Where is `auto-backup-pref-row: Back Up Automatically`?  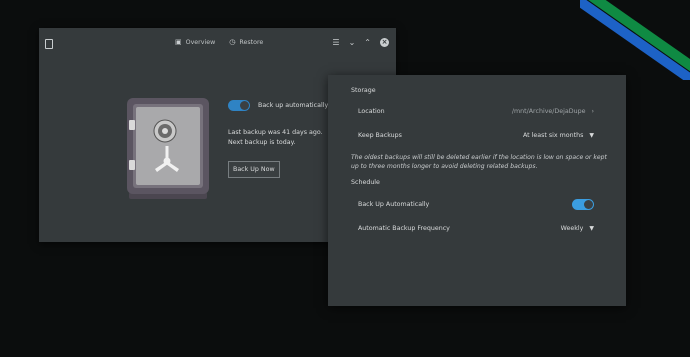
auto-backup-pref-row: Back Up Automatically is located at coordinates (476, 204).